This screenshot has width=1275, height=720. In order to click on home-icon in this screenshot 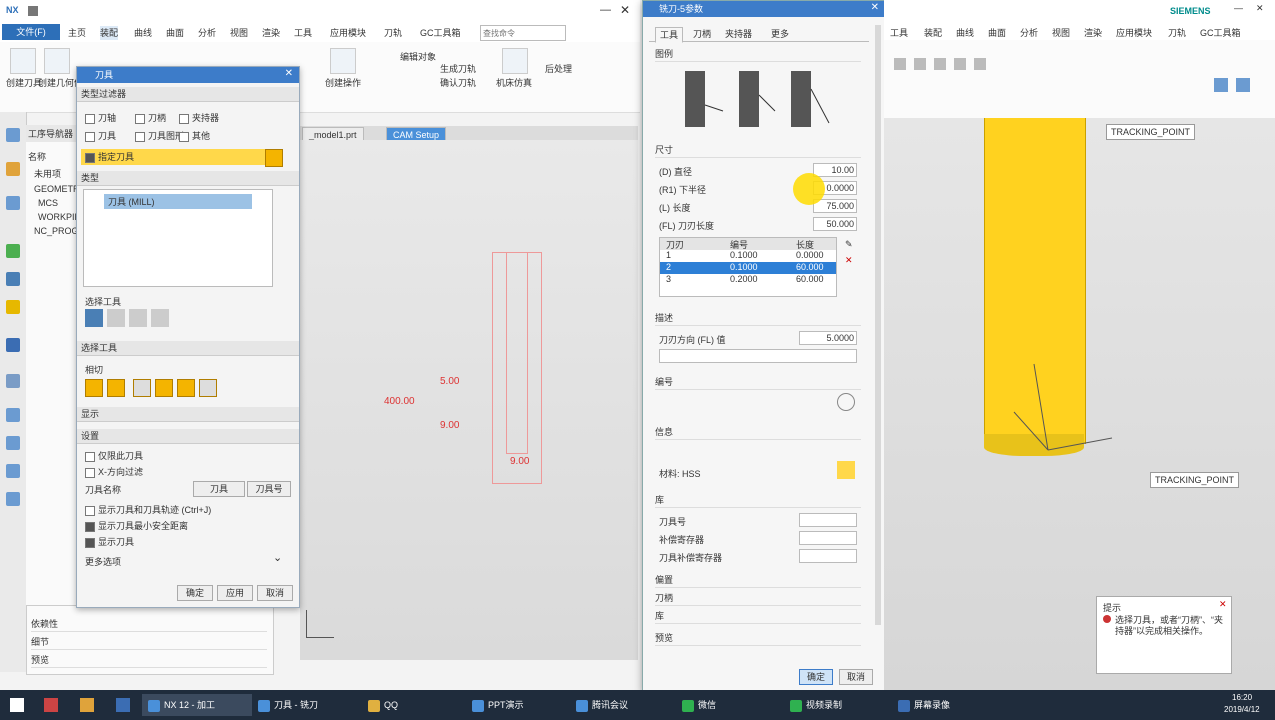, I will do `click(13, 443)`.